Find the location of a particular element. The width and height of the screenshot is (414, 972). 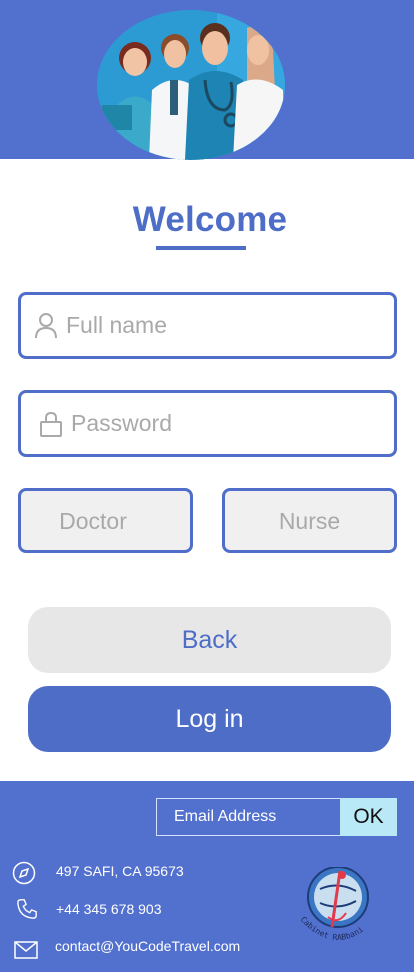

lock-icon is located at coordinates (51, 426).